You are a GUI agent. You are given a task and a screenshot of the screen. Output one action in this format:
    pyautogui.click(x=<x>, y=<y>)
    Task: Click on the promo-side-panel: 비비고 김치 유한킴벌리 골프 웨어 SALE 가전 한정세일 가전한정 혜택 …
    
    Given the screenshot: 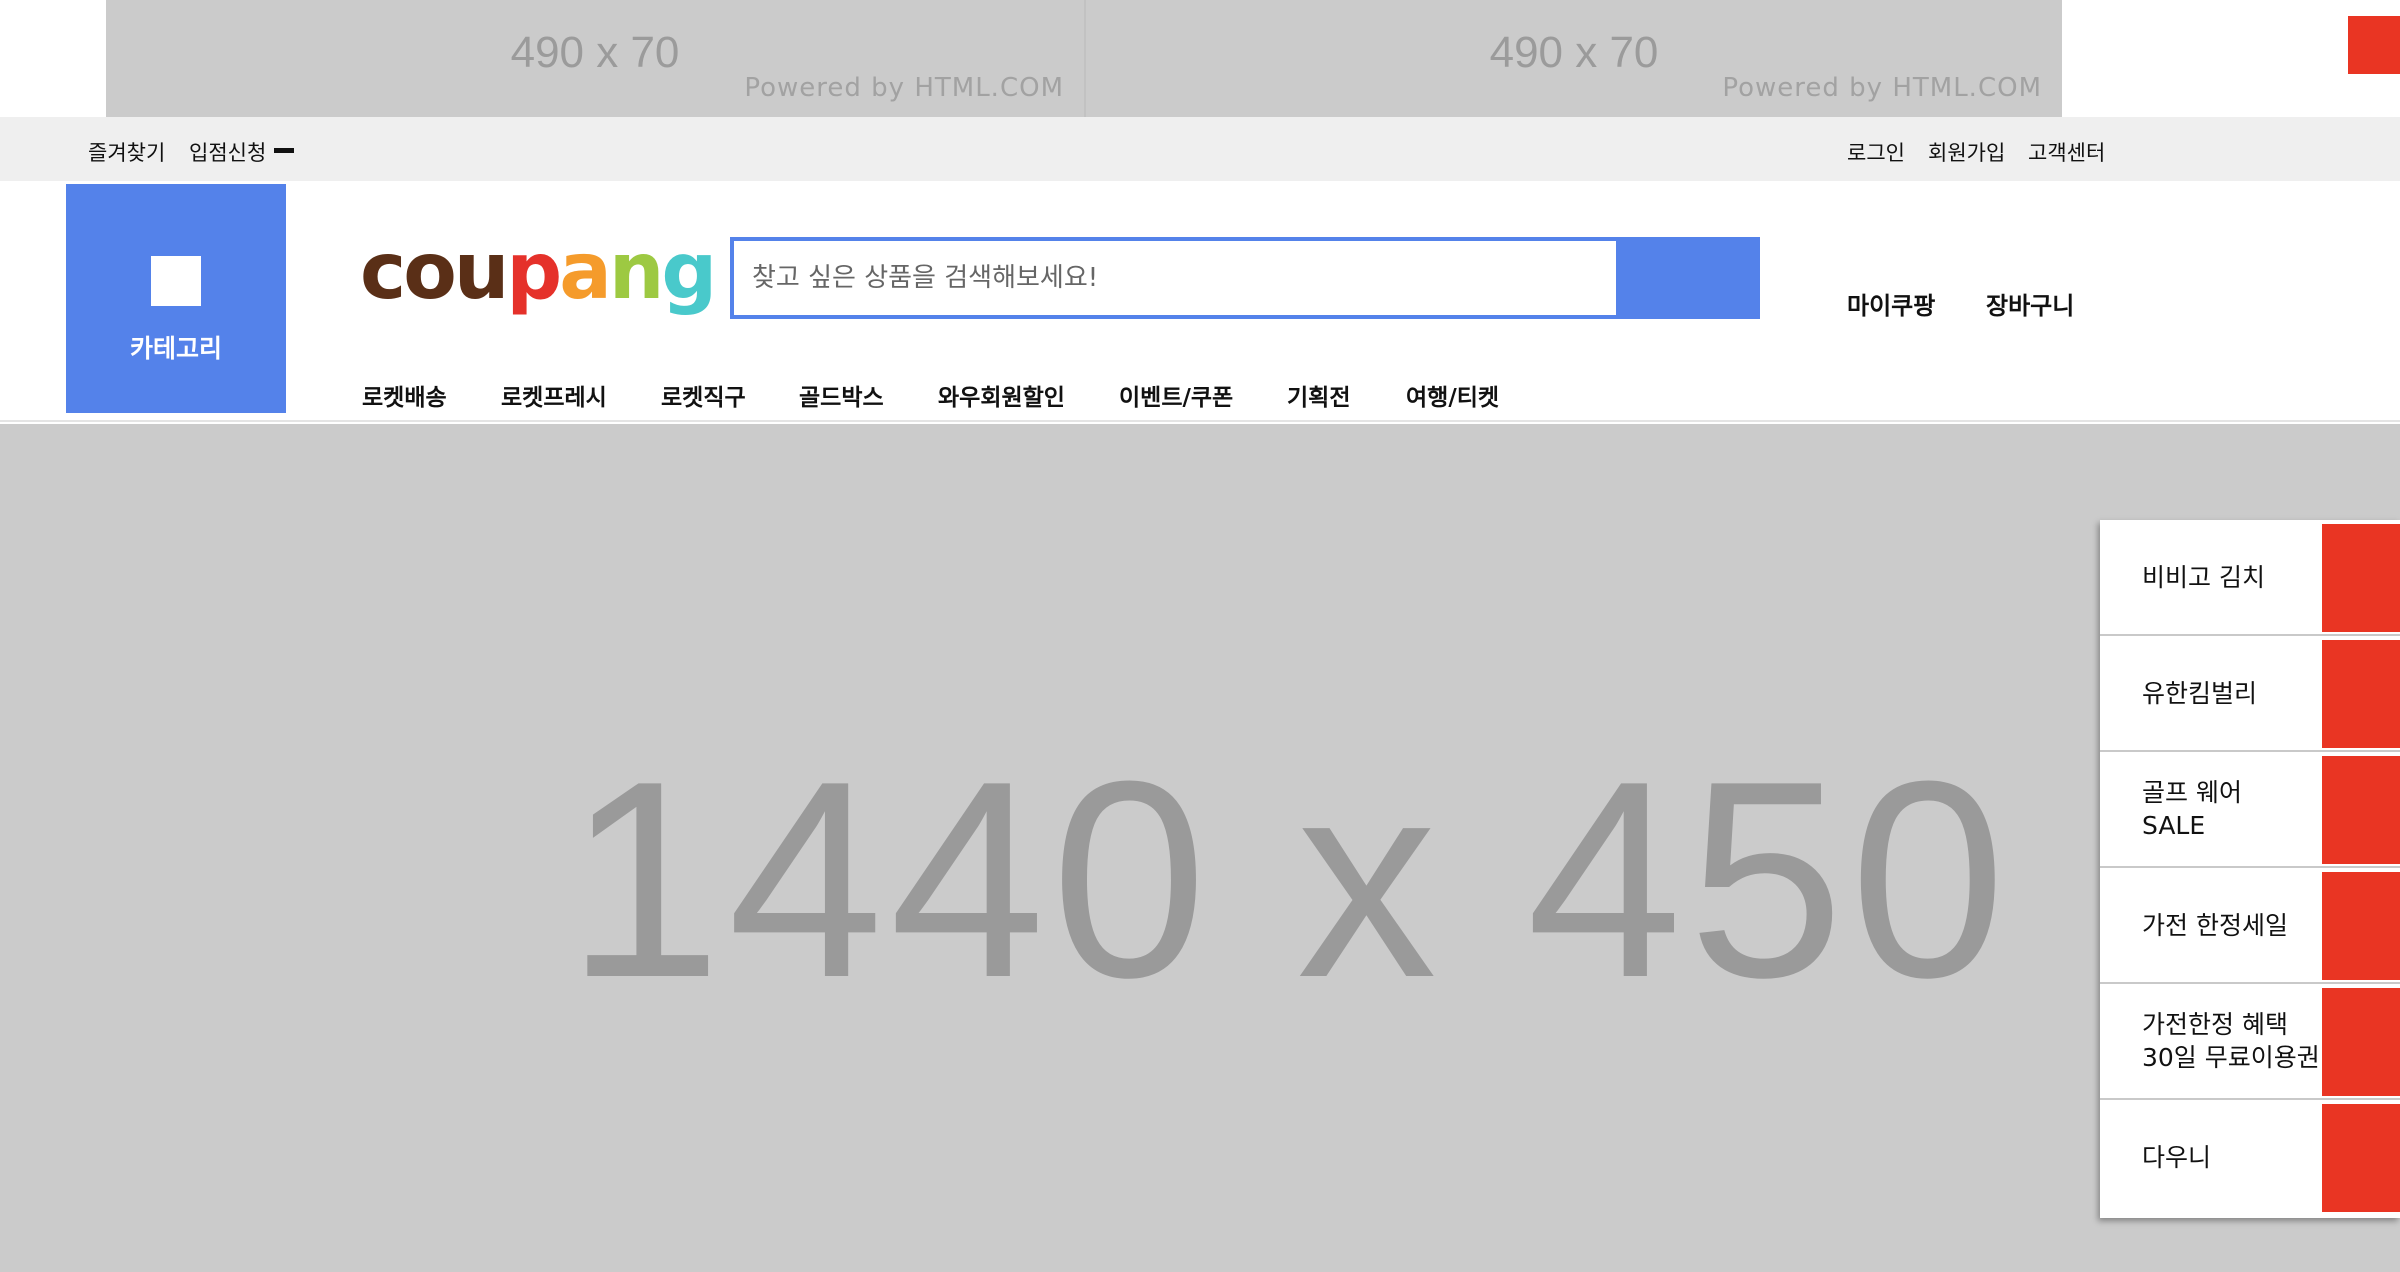 What is the action you would take?
    pyautogui.click(x=2250, y=869)
    